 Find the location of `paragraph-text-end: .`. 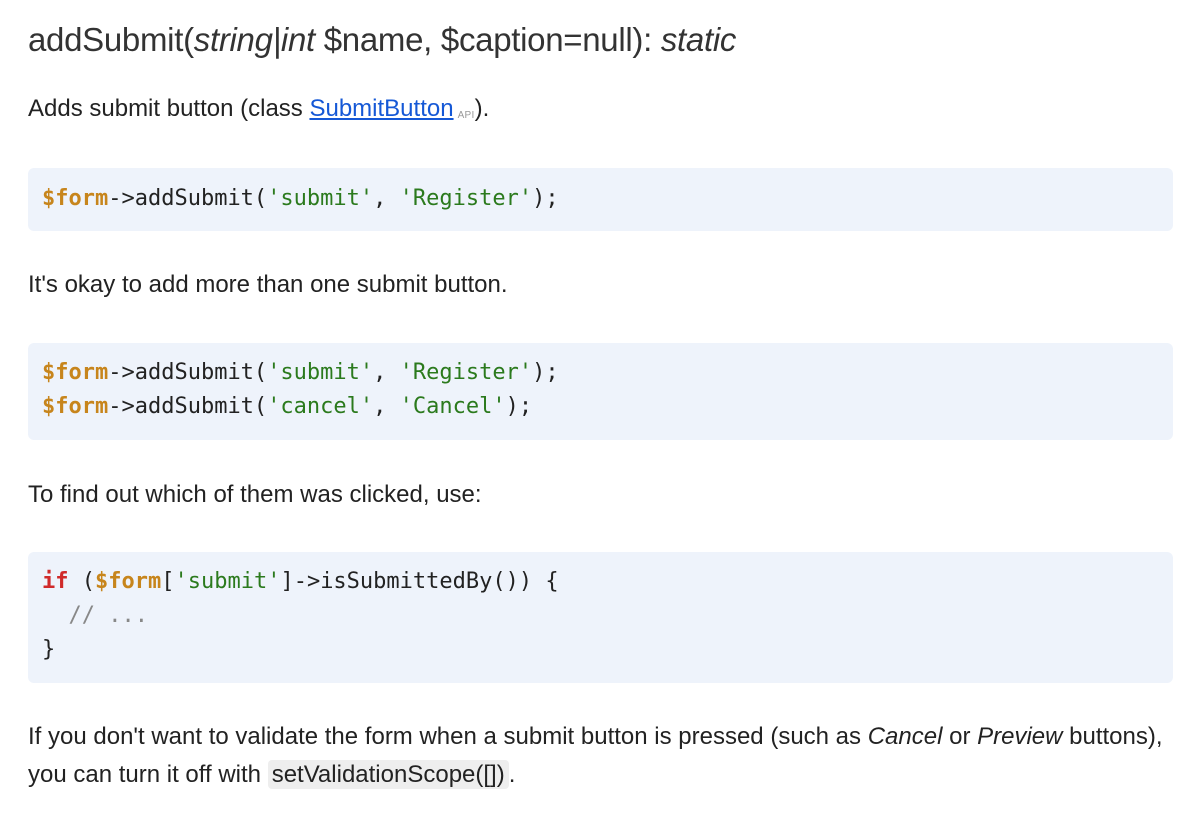

paragraph-text-end: . is located at coordinates (512, 774).